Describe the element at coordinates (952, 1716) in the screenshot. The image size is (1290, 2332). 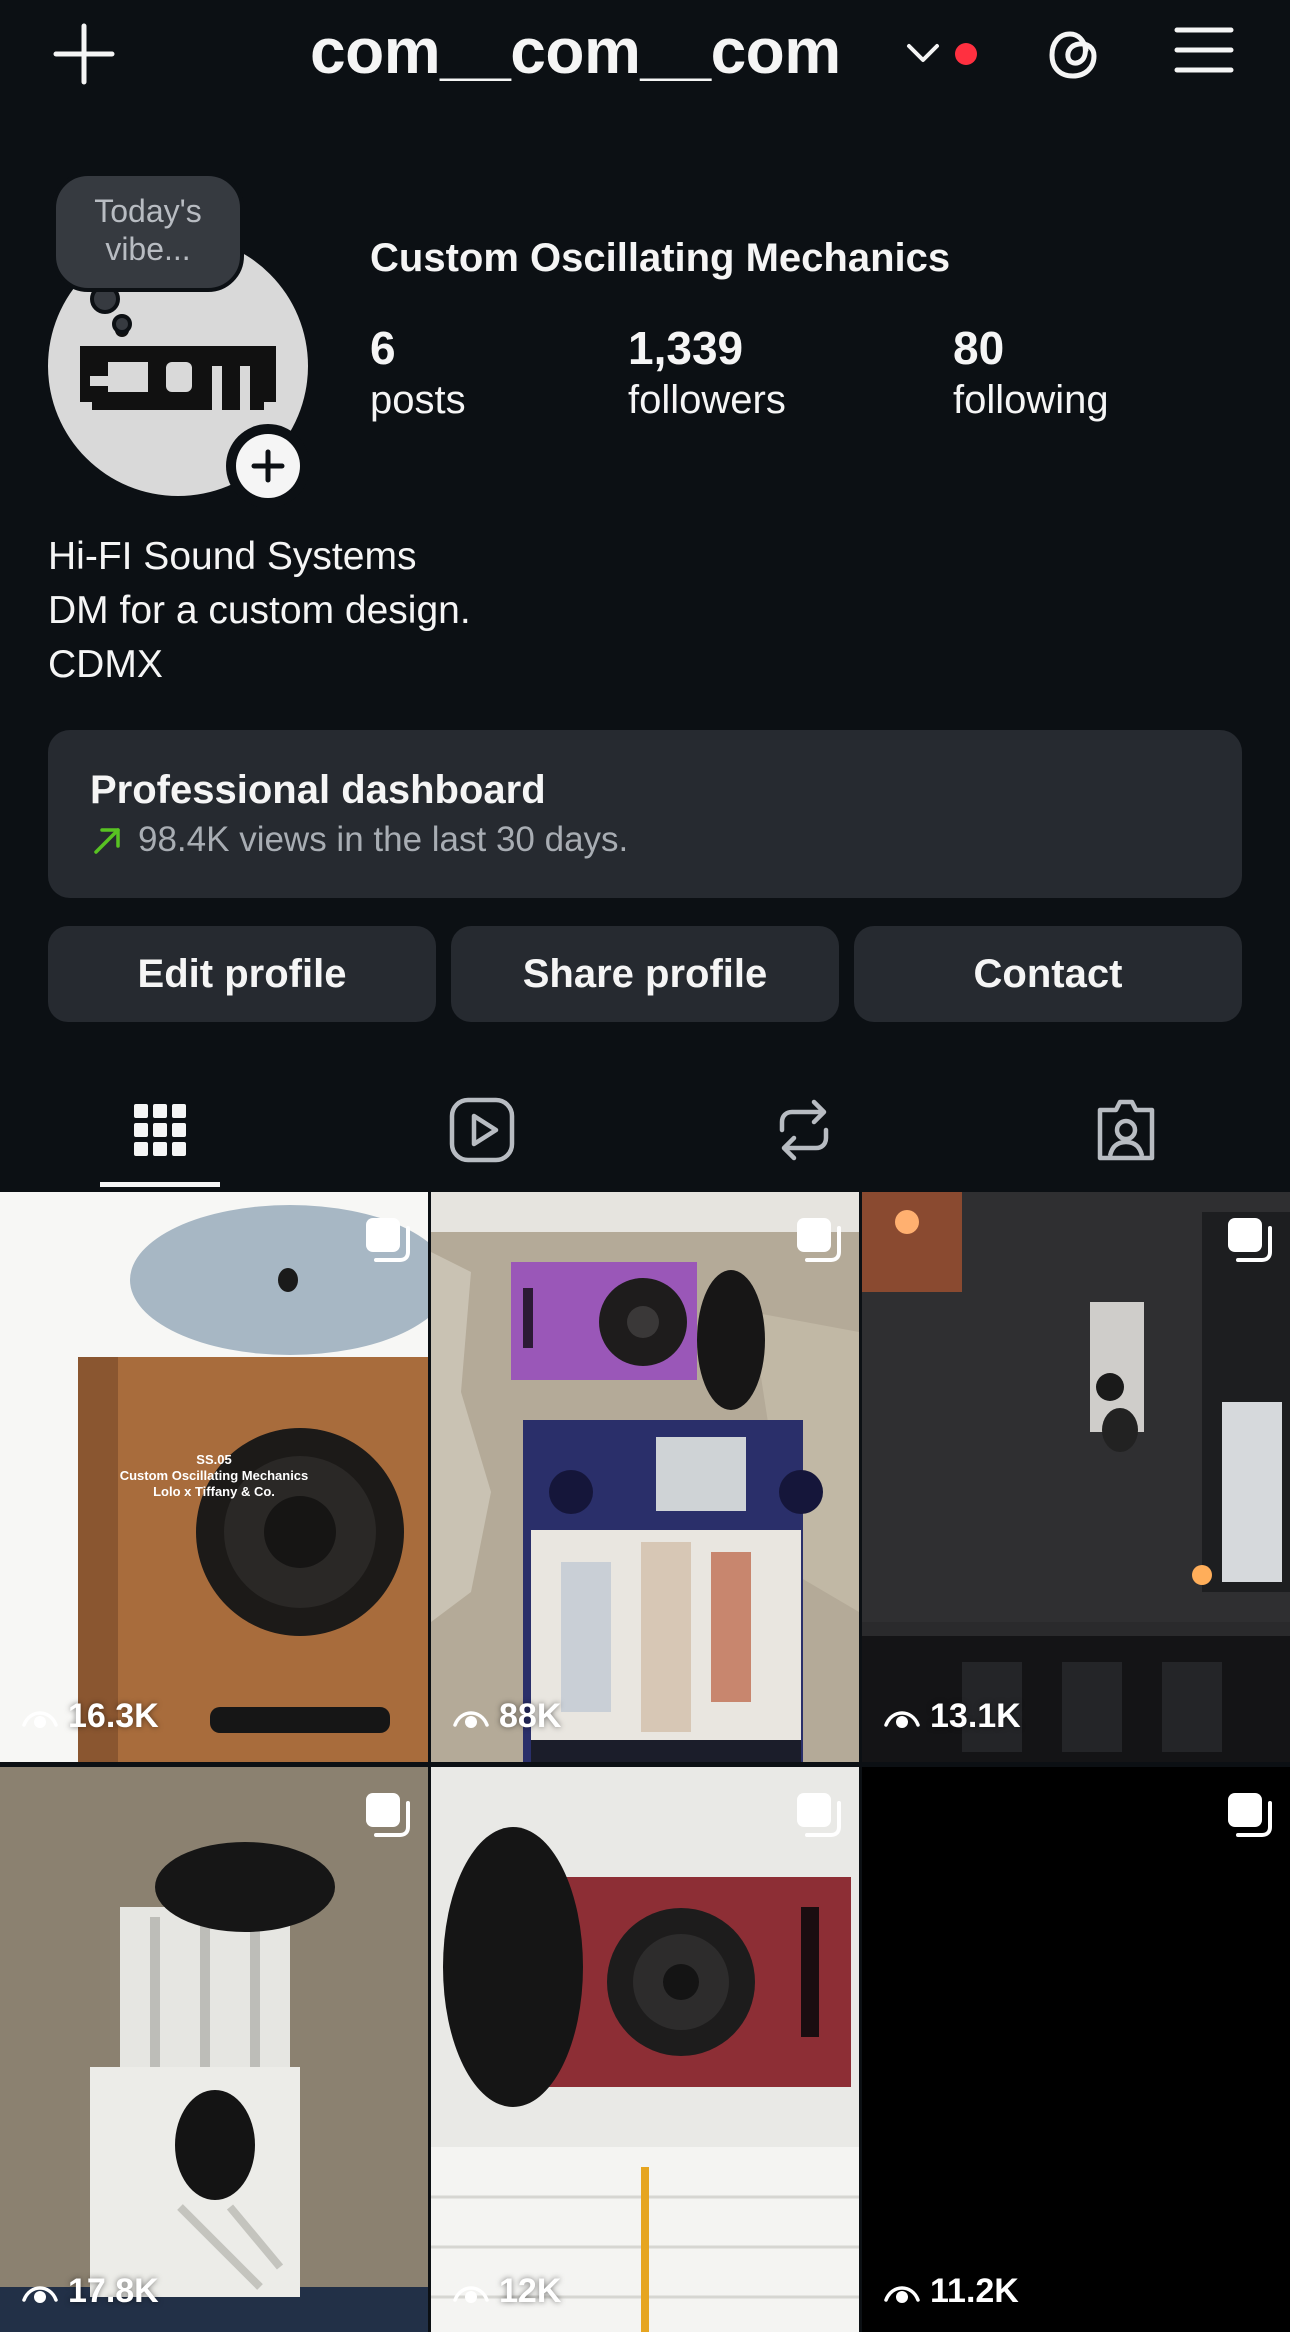
I see `view-count: 13.1K` at that location.